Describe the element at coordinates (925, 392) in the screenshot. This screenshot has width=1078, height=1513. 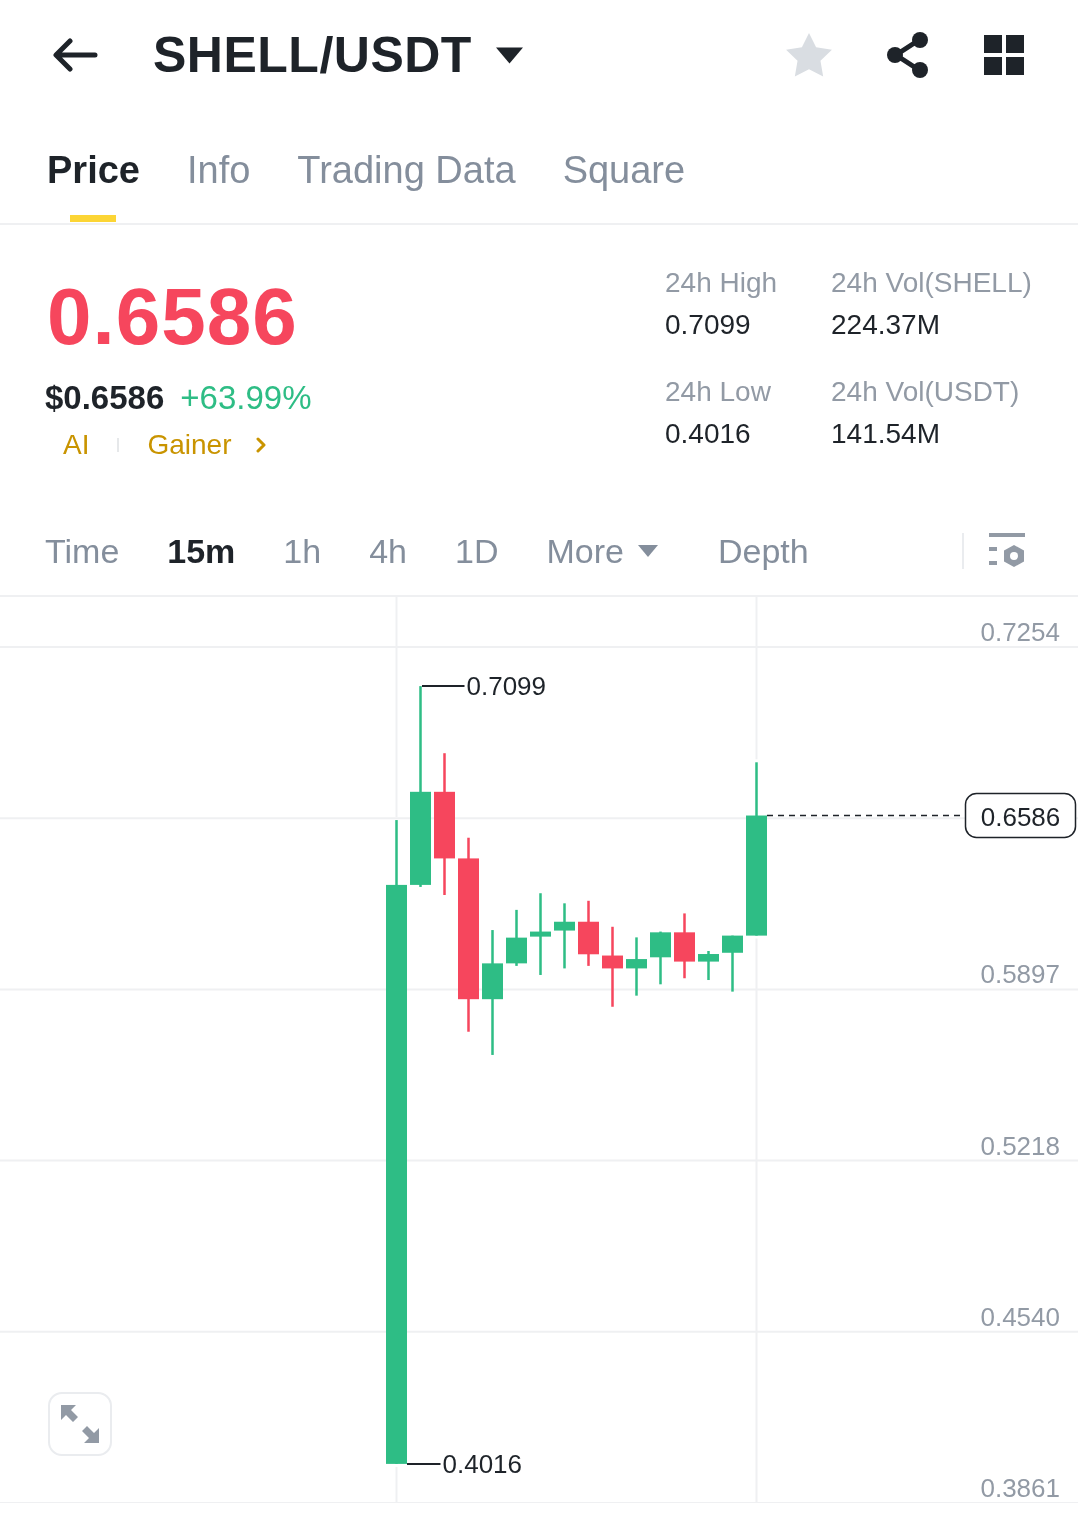
I see `stat-label: 24h Vol(USDT)` at that location.